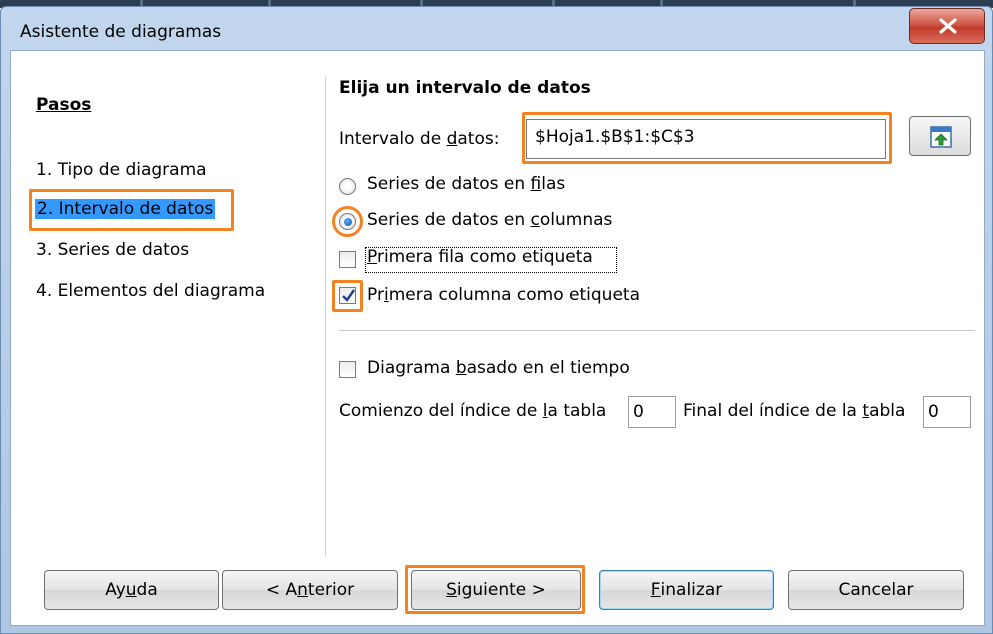 This screenshot has width=993, height=634. What do you see at coordinates (495, 589) in the screenshot?
I see `highlight-next` at bounding box center [495, 589].